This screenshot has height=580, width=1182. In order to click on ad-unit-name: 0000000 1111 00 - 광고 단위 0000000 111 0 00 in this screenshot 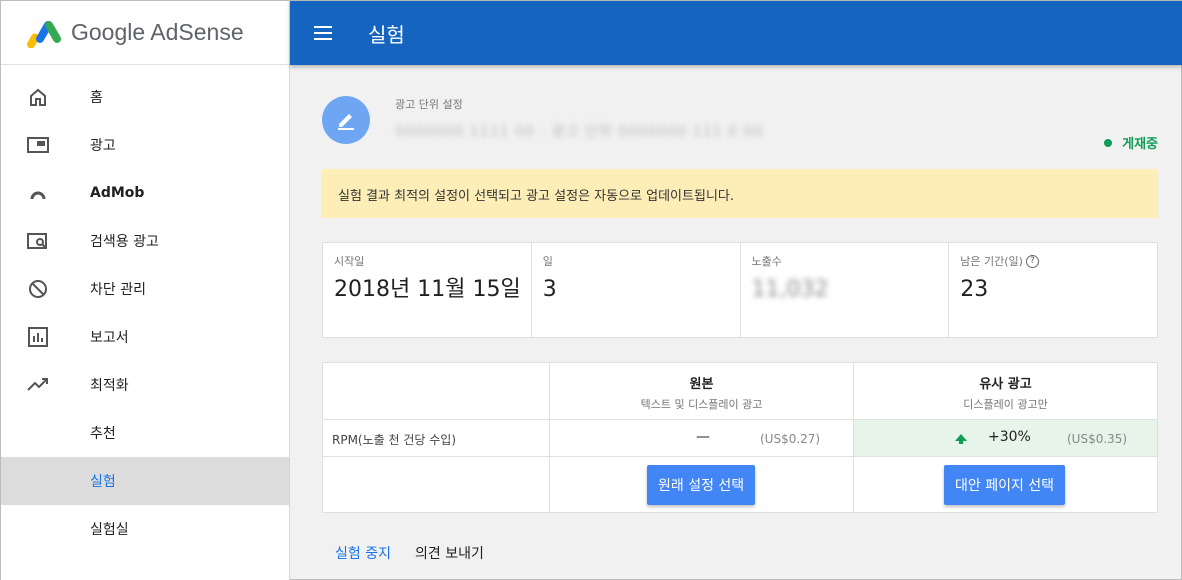, I will do `click(579, 132)`.